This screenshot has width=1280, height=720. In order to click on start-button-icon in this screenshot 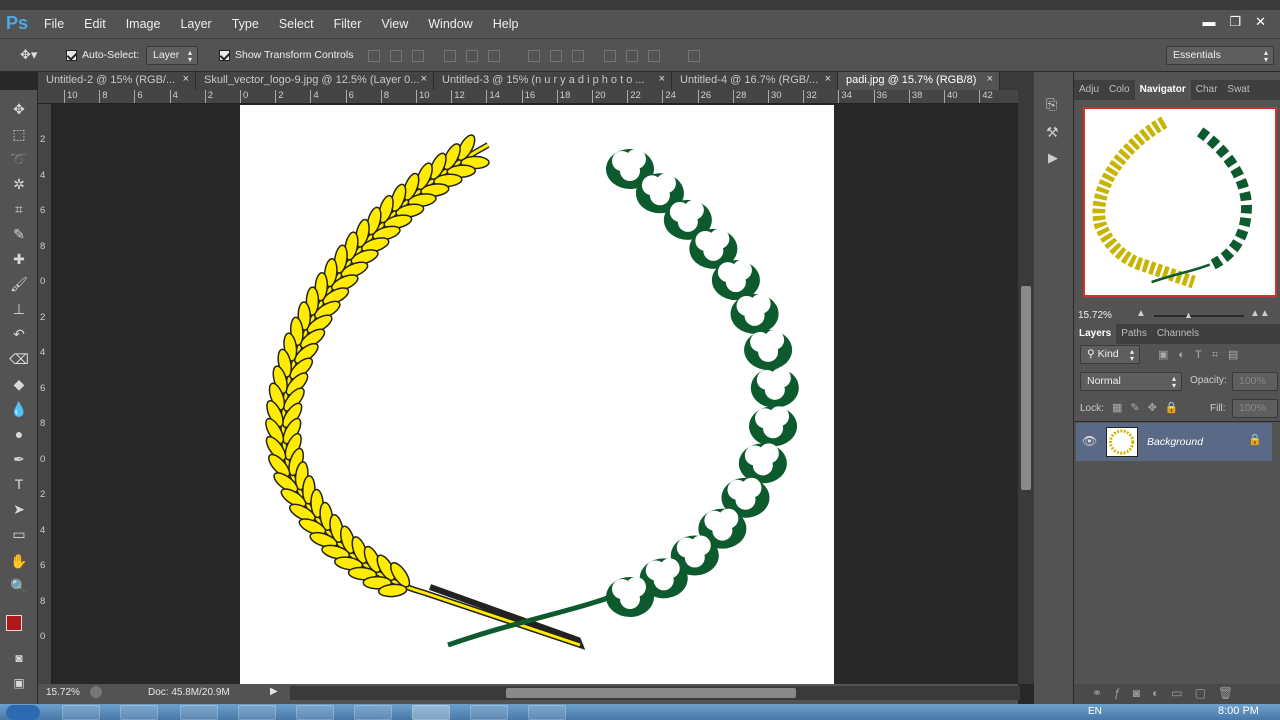, I will do `click(23, 712)`.